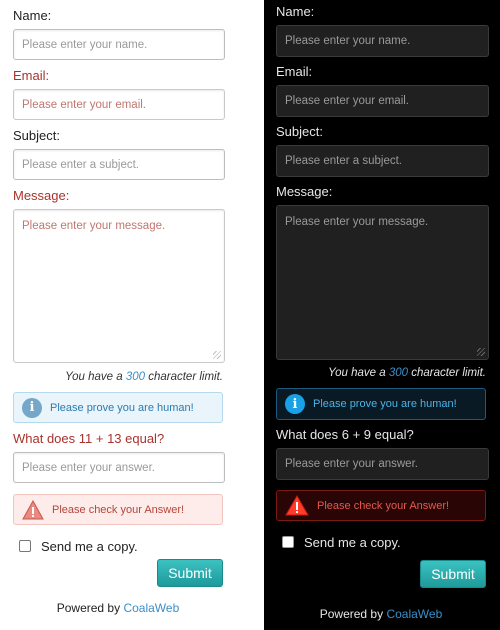 This screenshot has height=630, width=500. Describe the element at coordinates (89, 438) in the screenshot. I see `captcha-question: What does 11 + 13 equal?` at that location.